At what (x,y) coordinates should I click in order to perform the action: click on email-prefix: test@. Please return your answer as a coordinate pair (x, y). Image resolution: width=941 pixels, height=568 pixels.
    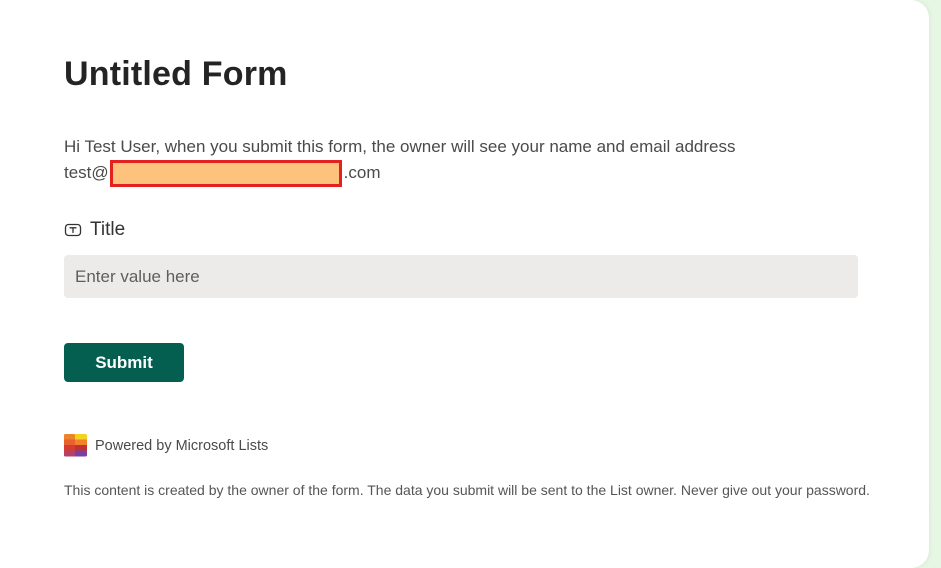
    Looking at the image, I should click on (86, 172).